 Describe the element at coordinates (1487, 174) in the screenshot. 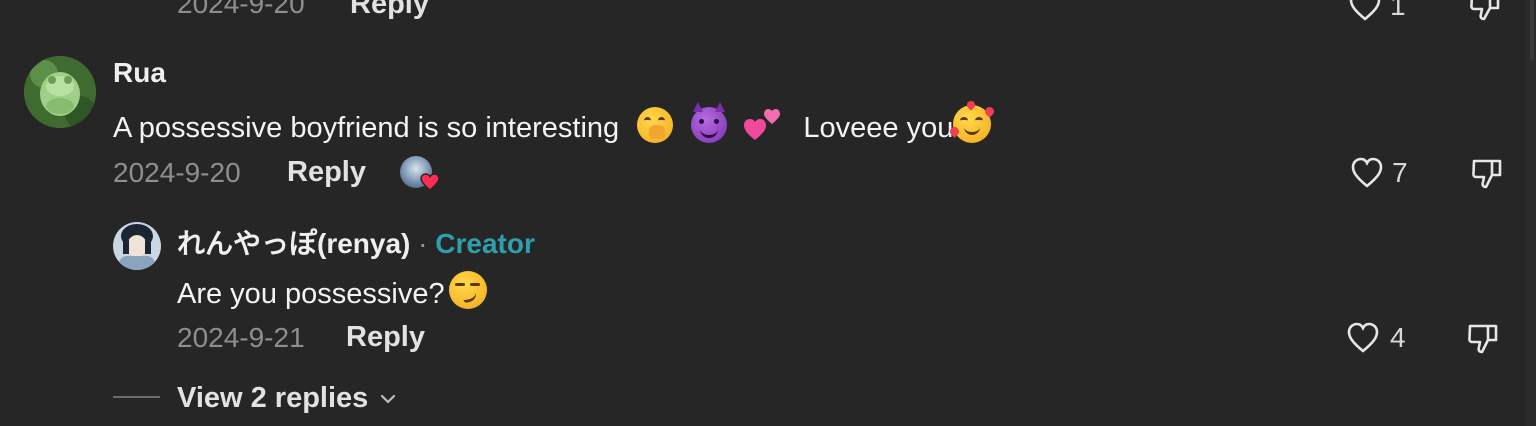

I see `comment-dislike-icon` at that location.